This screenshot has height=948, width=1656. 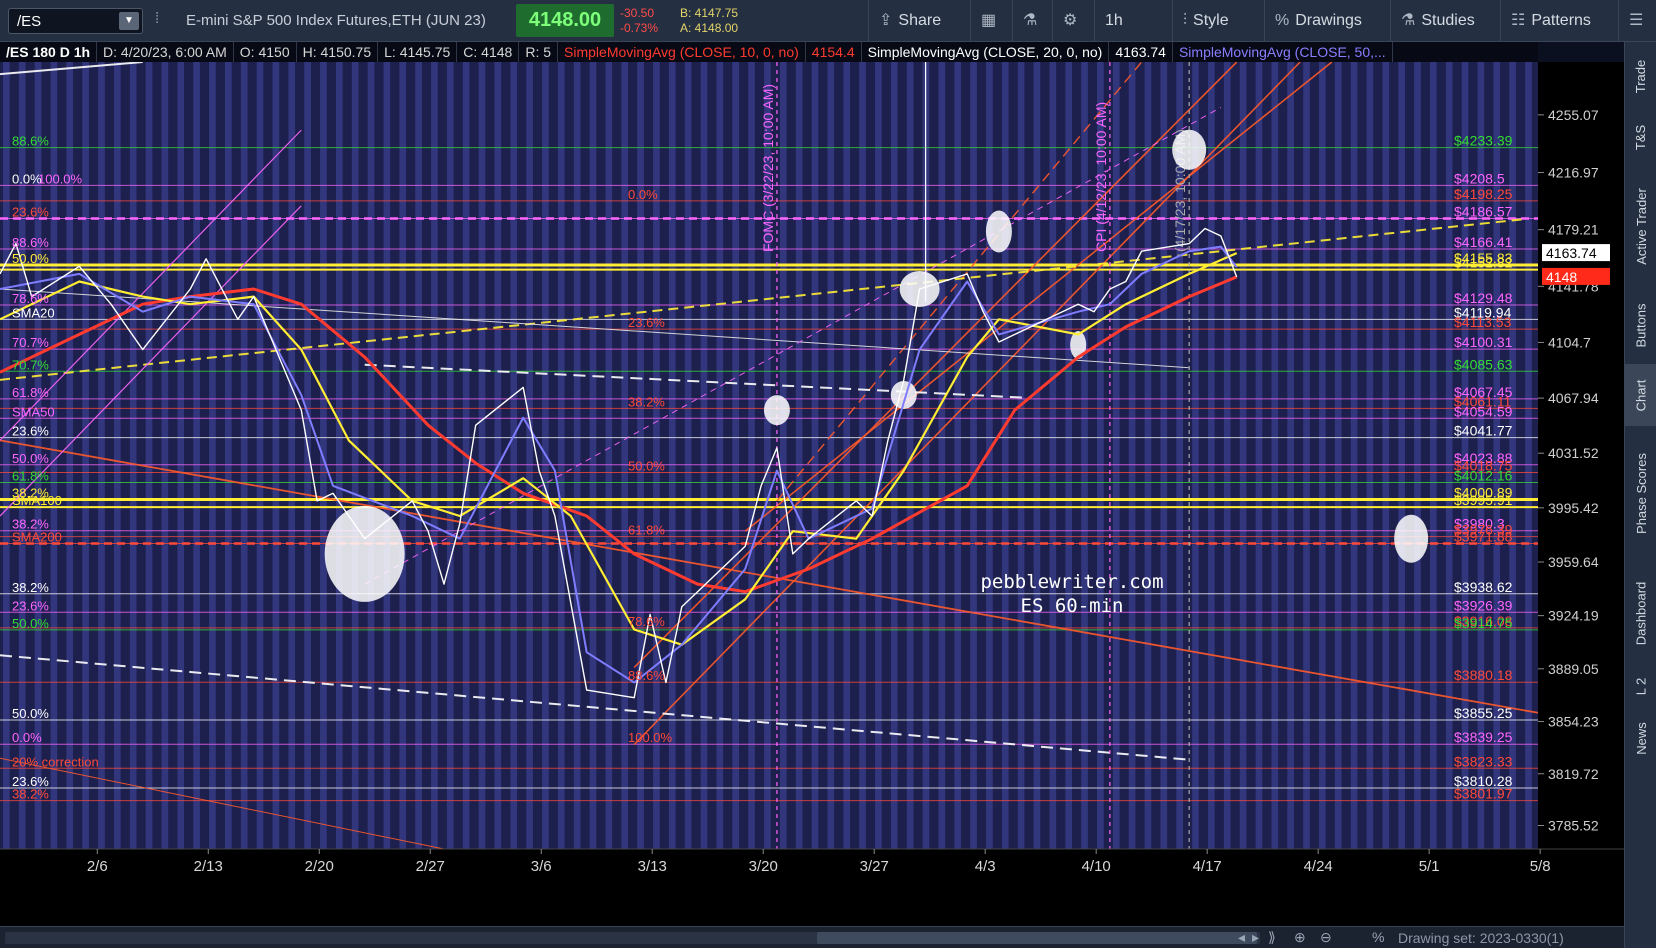 I want to click on scrollbar-thumb, so click(x=1037, y=938).